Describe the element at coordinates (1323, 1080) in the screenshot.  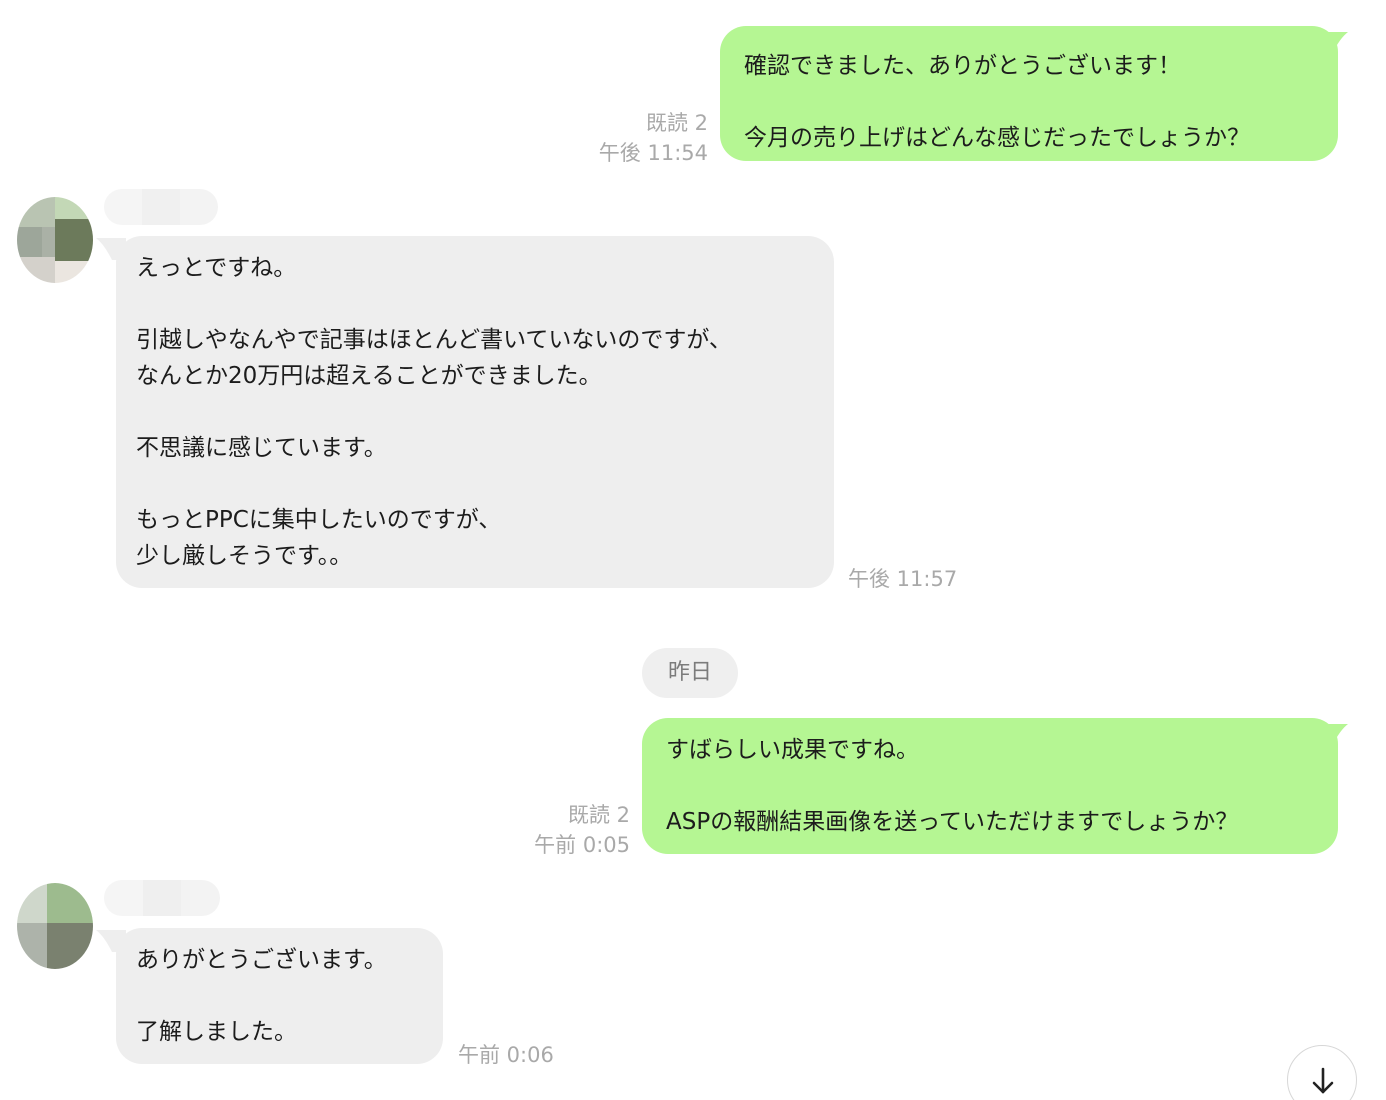
I see `arrow-down-icon` at that location.